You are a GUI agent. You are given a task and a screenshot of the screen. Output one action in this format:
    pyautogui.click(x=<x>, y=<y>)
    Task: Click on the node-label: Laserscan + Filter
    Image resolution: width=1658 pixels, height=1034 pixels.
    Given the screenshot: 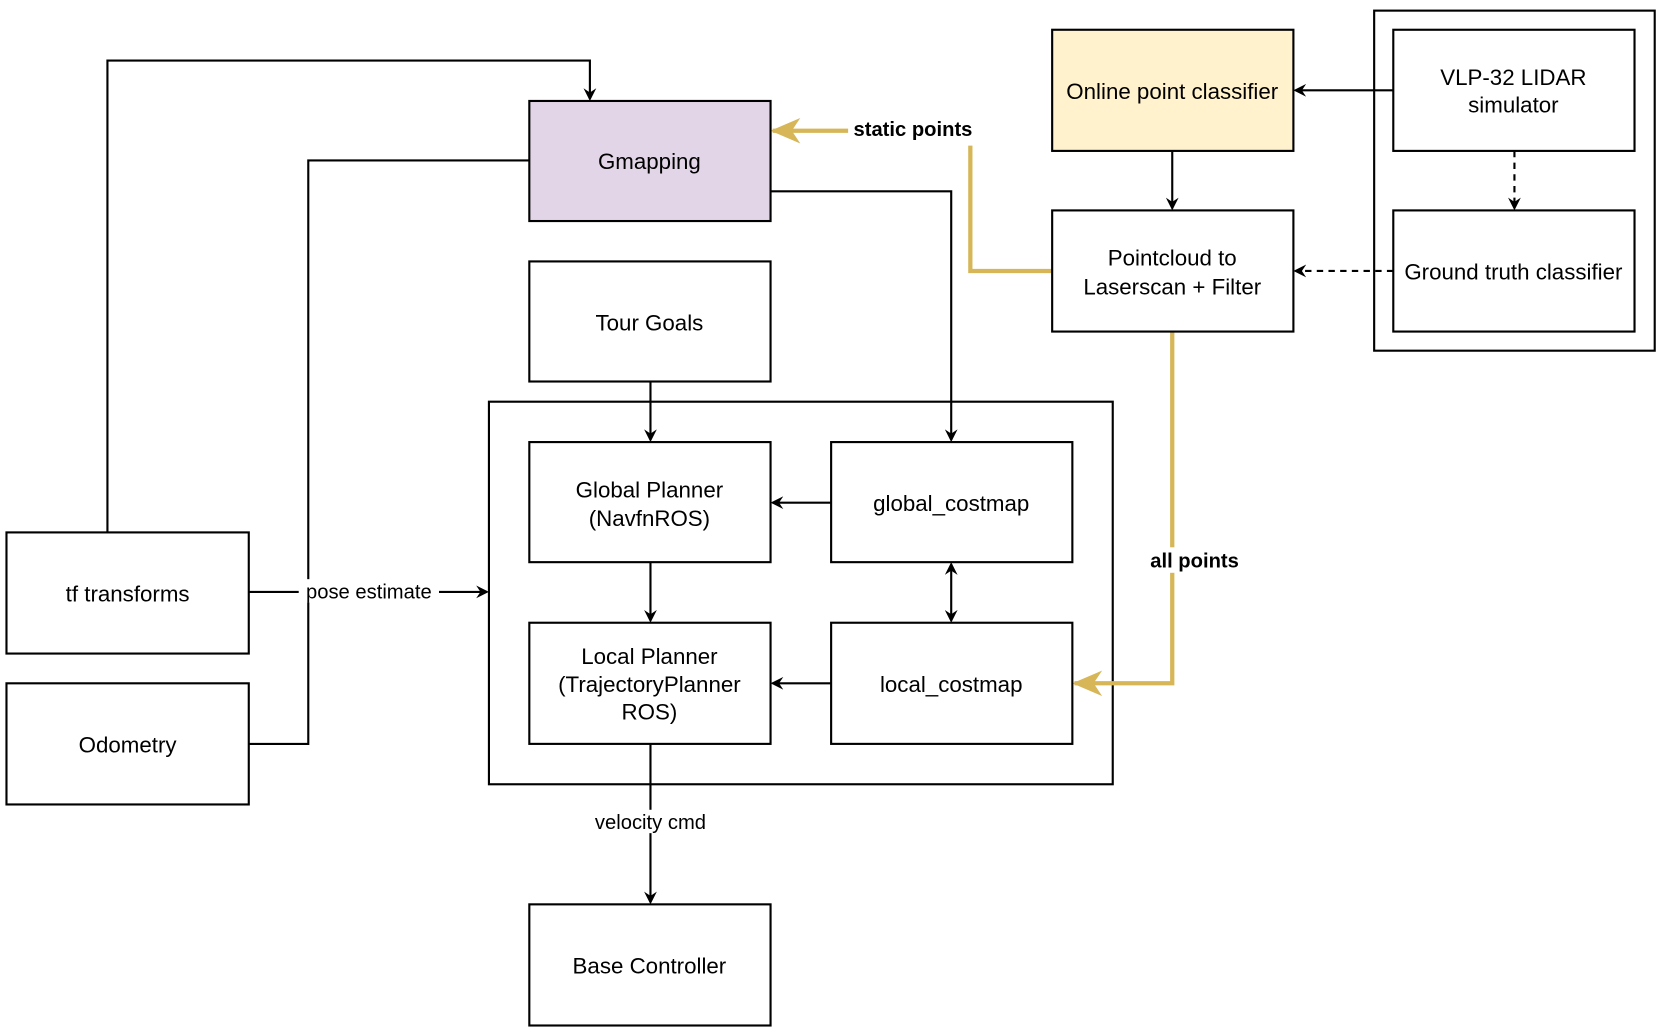 What is the action you would take?
    pyautogui.click(x=1172, y=286)
    